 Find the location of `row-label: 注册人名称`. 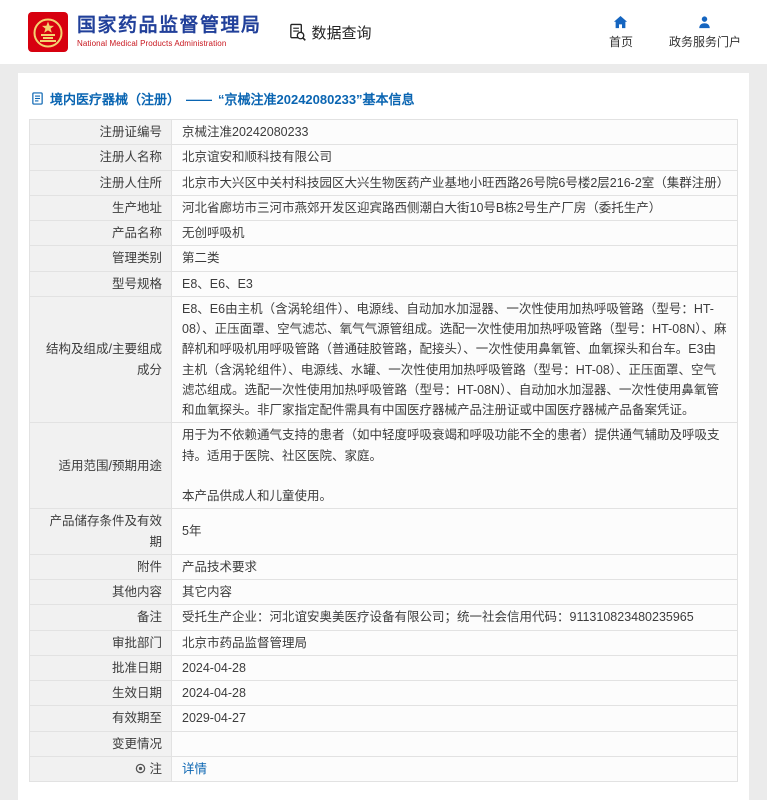

row-label: 注册人名称 is located at coordinates (130, 157).